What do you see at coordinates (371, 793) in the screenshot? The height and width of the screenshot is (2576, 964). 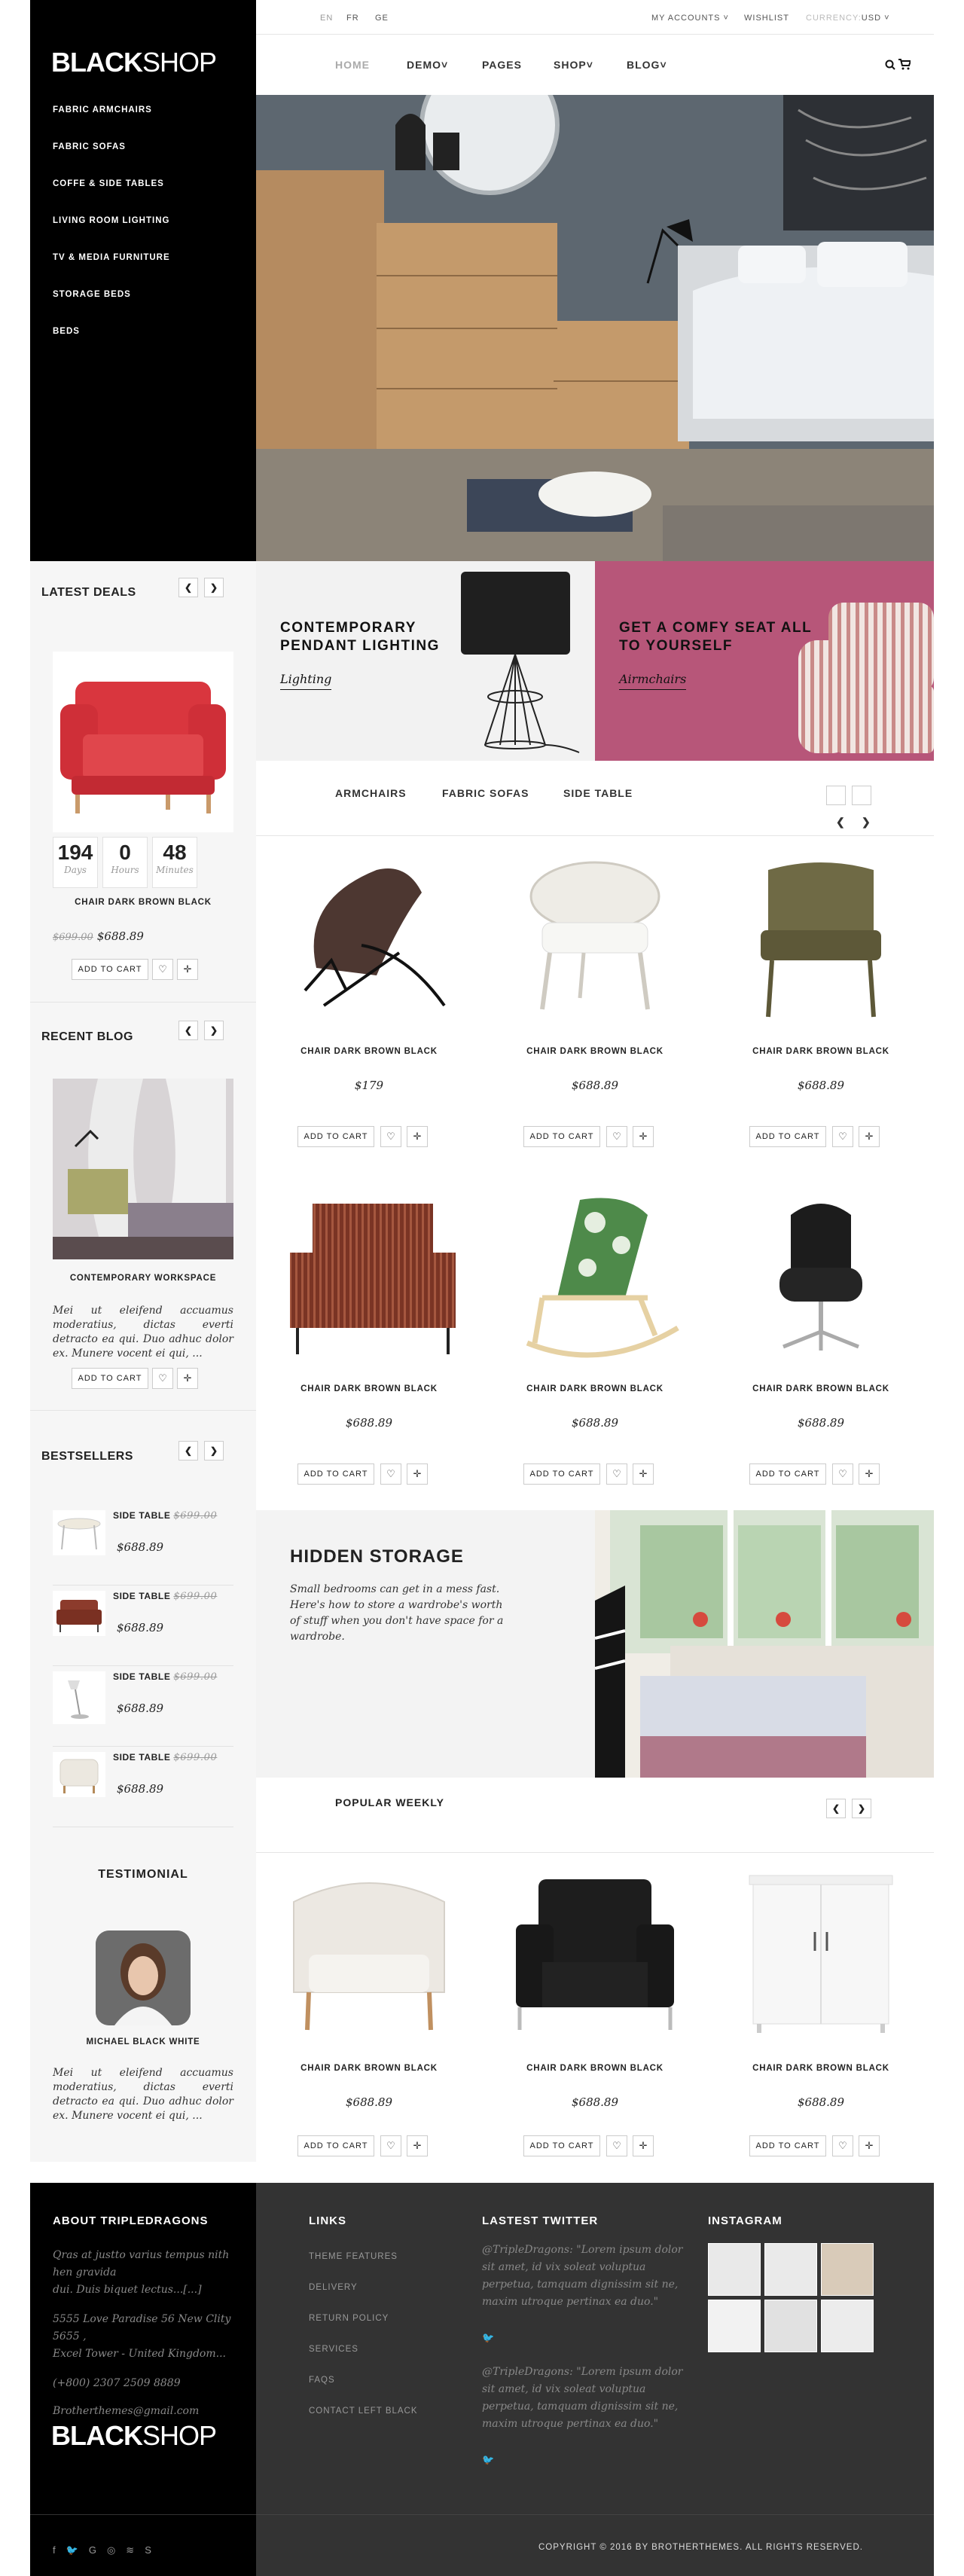 I see `tab-armchairs: ARMCHAIRS` at bounding box center [371, 793].